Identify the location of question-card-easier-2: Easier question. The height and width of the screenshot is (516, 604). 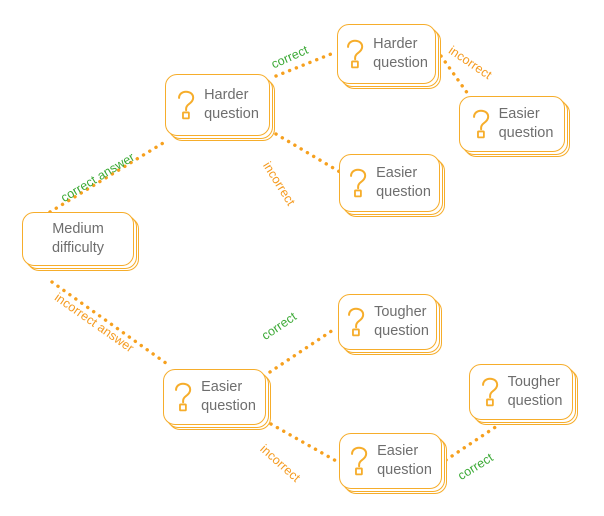
(392, 185).